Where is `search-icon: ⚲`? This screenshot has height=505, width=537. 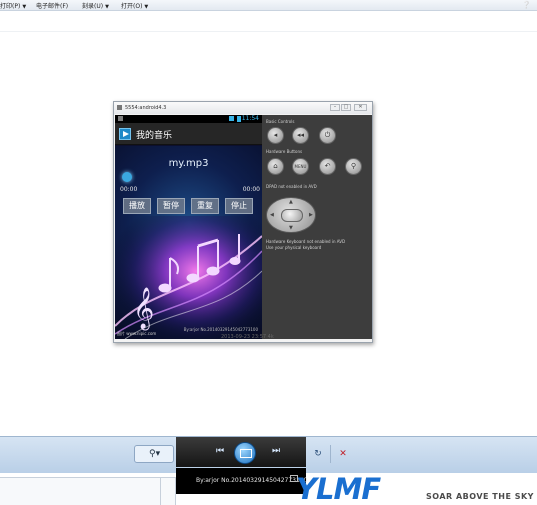 search-icon: ⚲ is located at coordinates (353, 166).